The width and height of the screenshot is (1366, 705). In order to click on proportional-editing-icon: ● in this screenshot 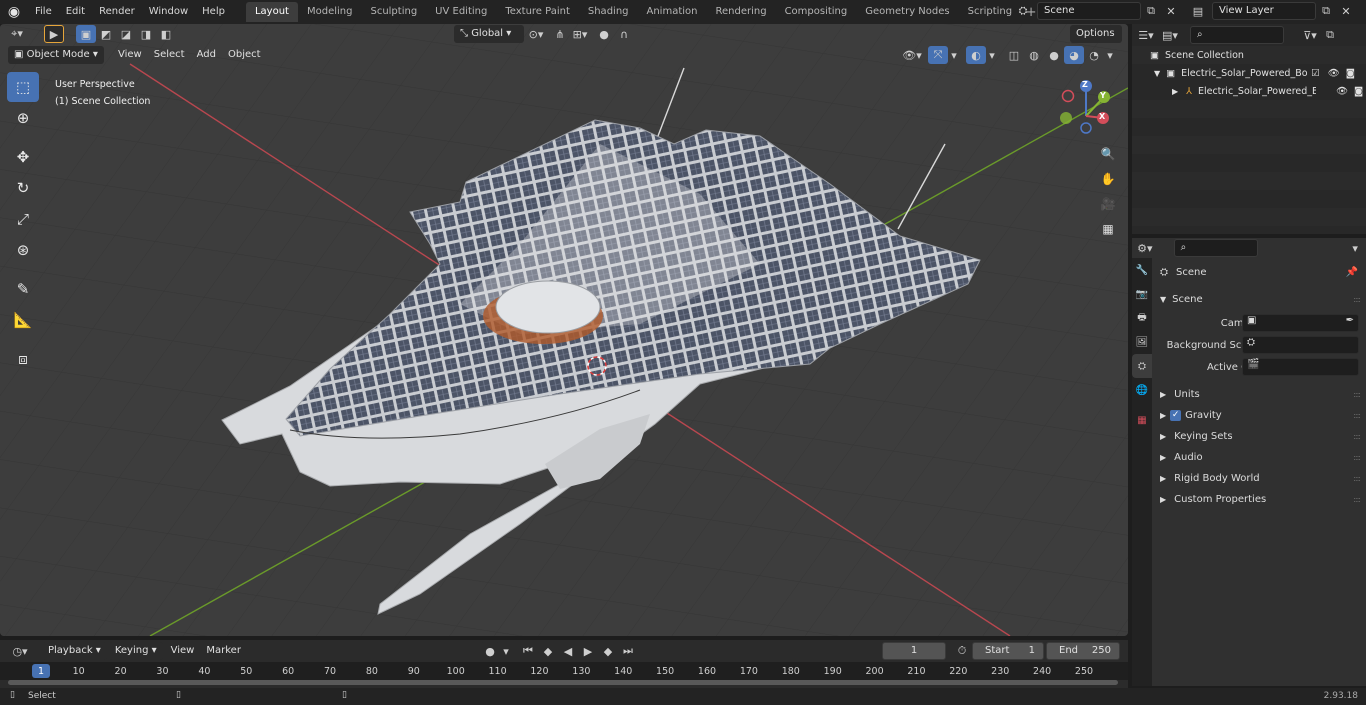, I will do `click(604, 34)`.